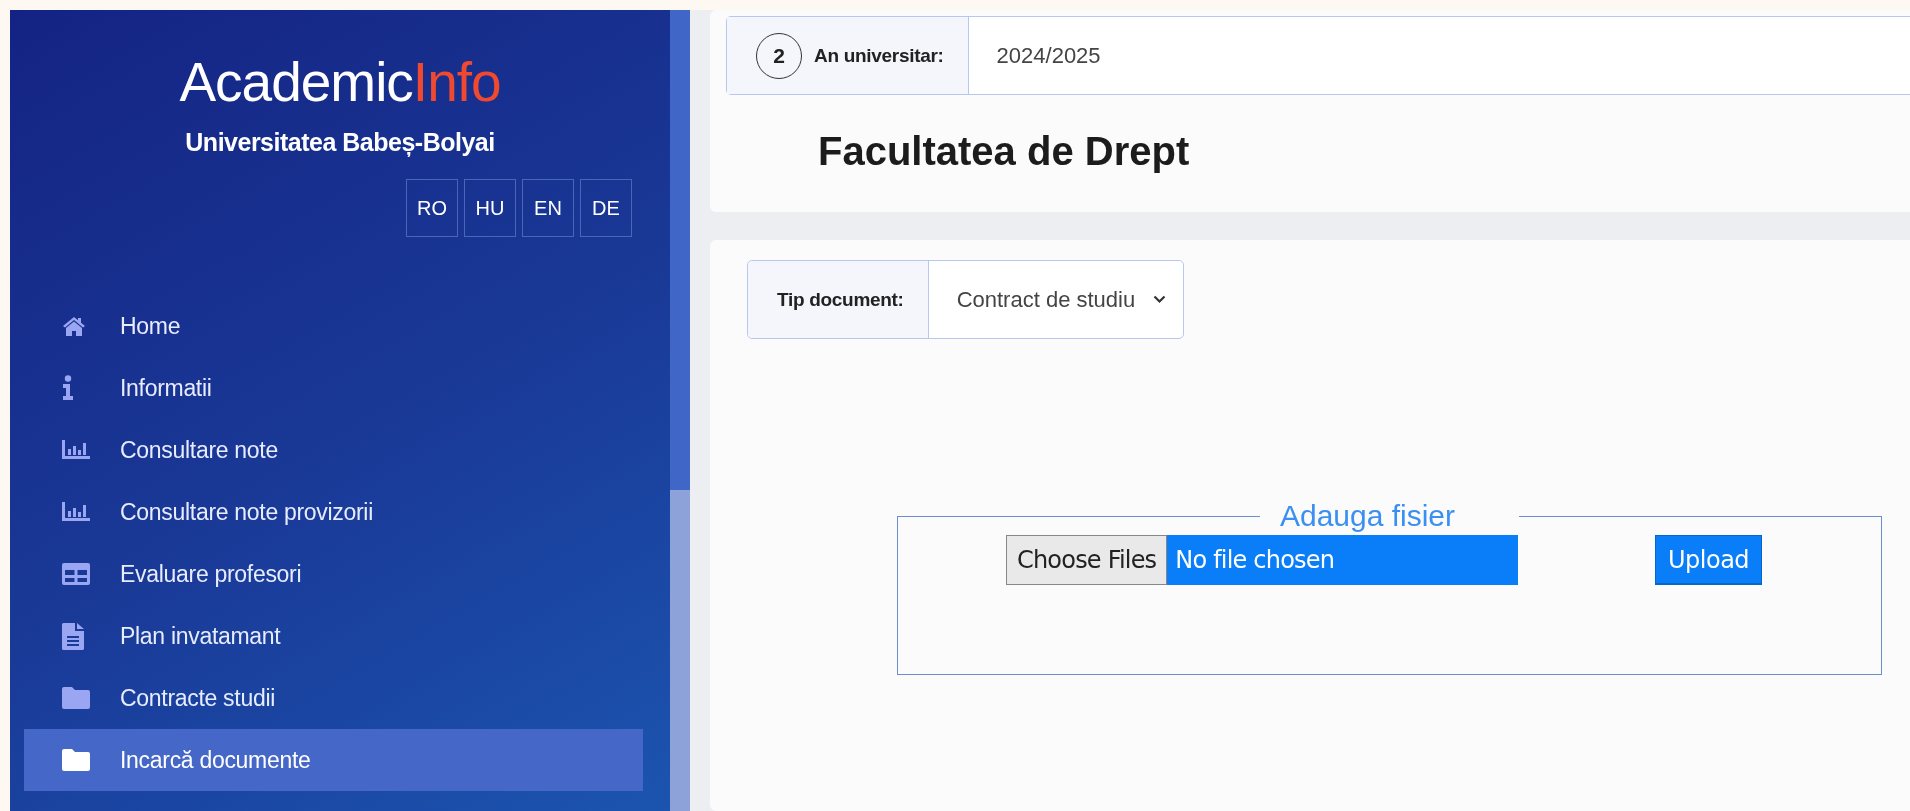 The height and width of the screenshot is (811, 1910). I want to click on sidebar-item: Informatii, so click(333, 388).